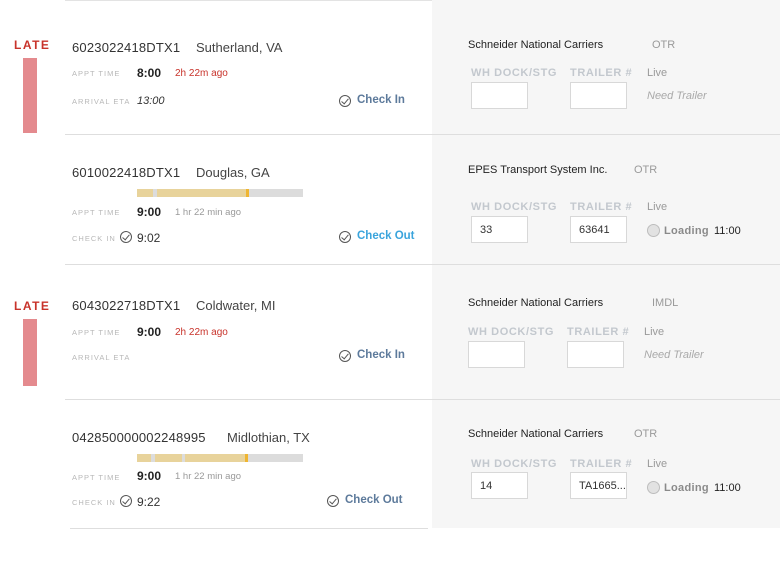 This screenshot has width=780, height=562. I want to click on shipment-location: Midlothian, TX, so click(268, 437).